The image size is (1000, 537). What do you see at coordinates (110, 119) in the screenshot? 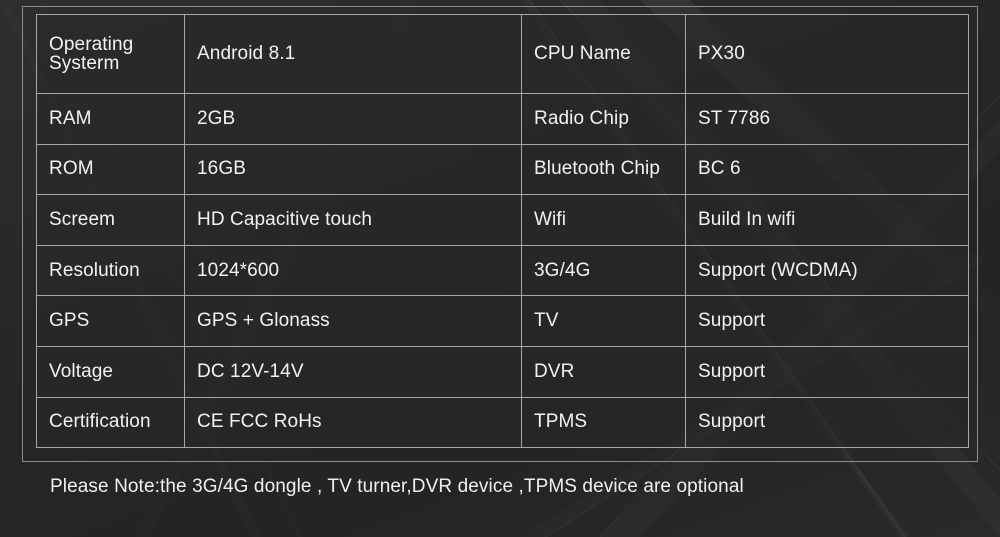
I see `spec-label-ram: RAM` at bounding box center [110, 119].